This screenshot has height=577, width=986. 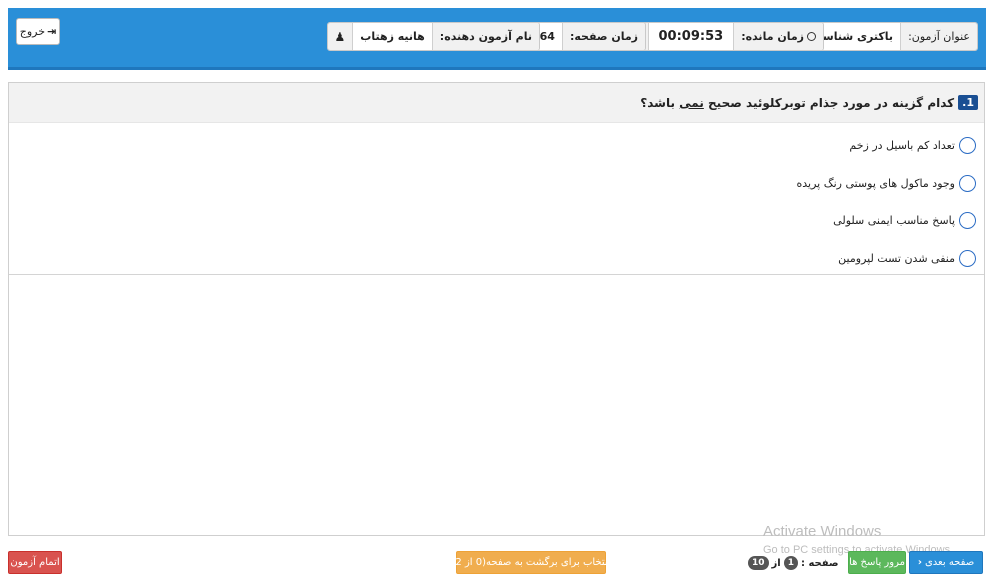 I want to click on option-1: تعداد کم باسیل در زخم, so click(x=492, y=146).